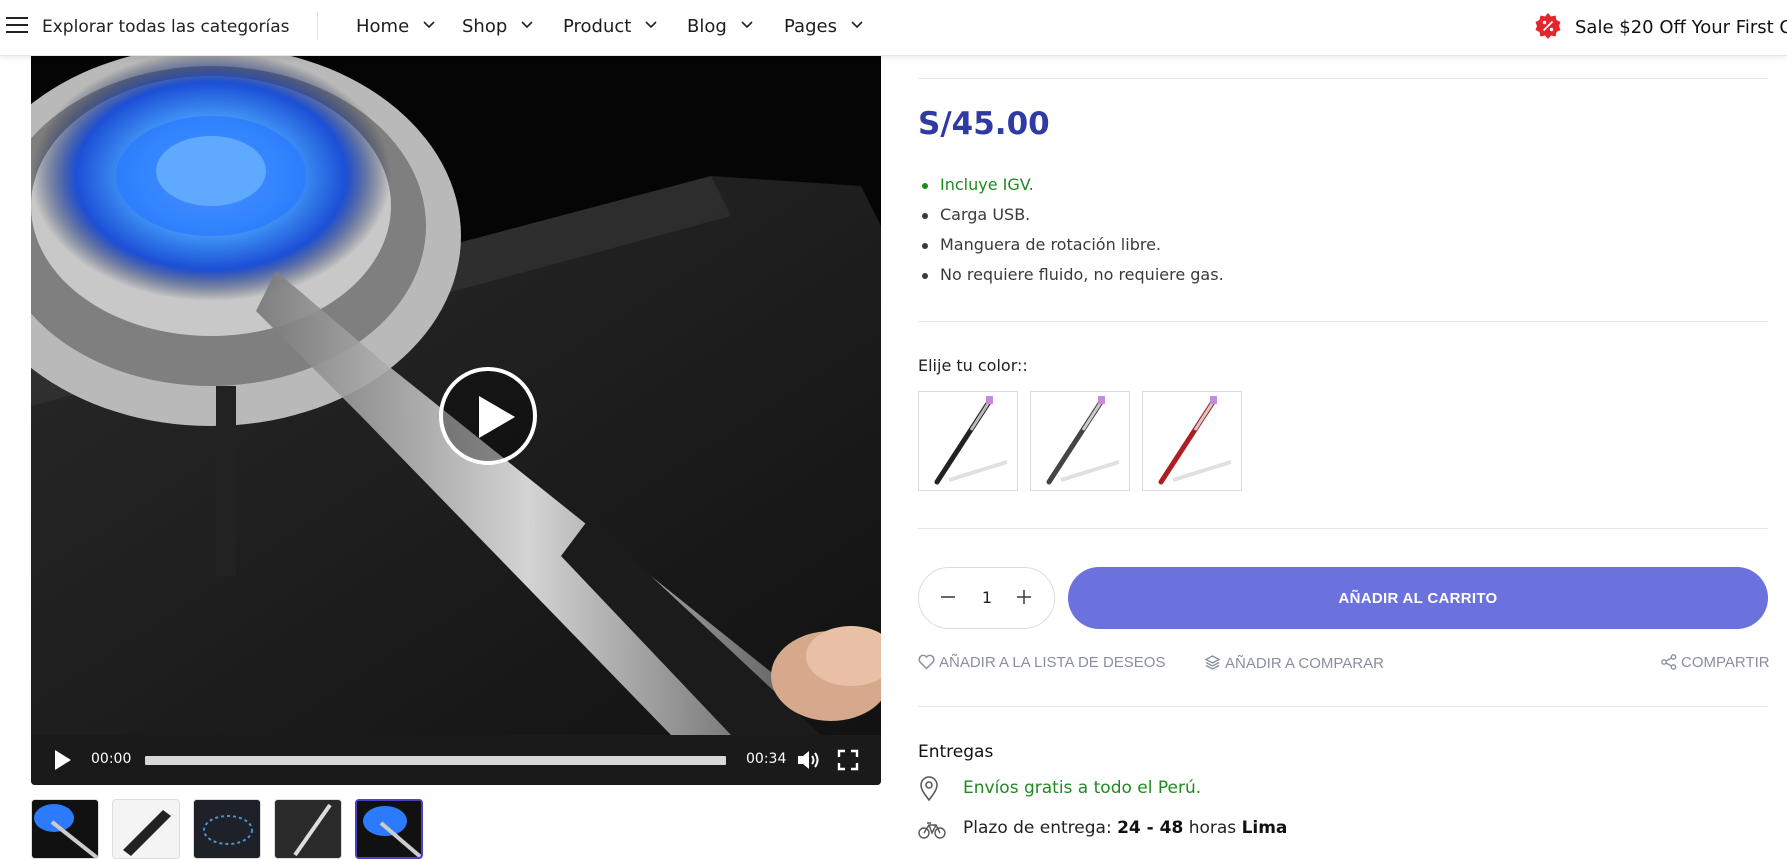 This screenshot has width=1787, height=859. I want to click on big-play-button, so click(488, 416).